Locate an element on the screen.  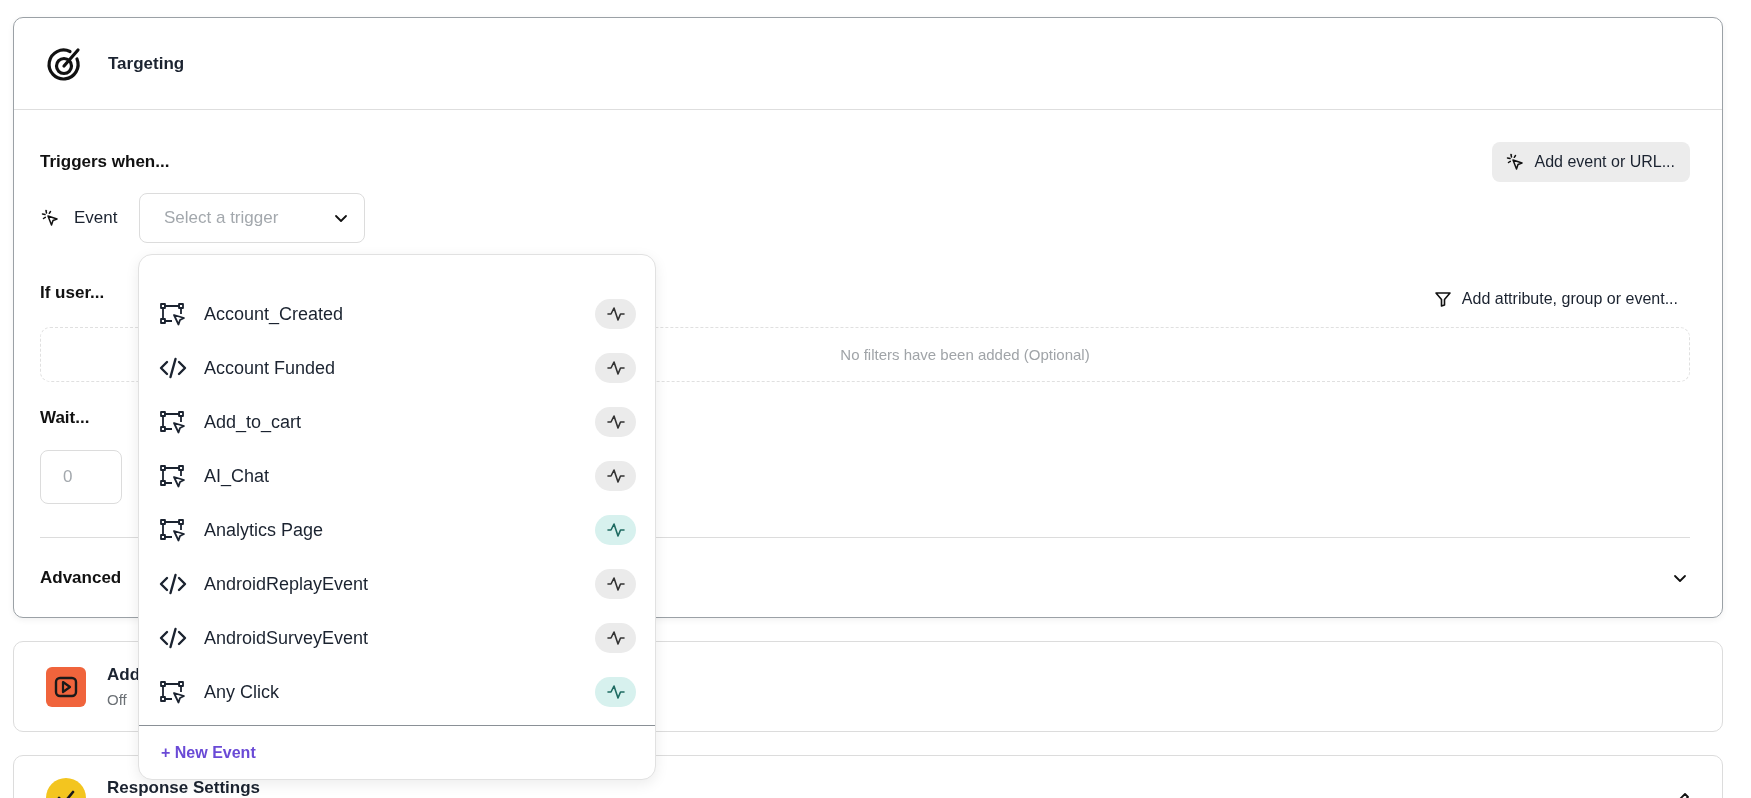
event-option: AI_Chat is located at coordinates (397, 476).